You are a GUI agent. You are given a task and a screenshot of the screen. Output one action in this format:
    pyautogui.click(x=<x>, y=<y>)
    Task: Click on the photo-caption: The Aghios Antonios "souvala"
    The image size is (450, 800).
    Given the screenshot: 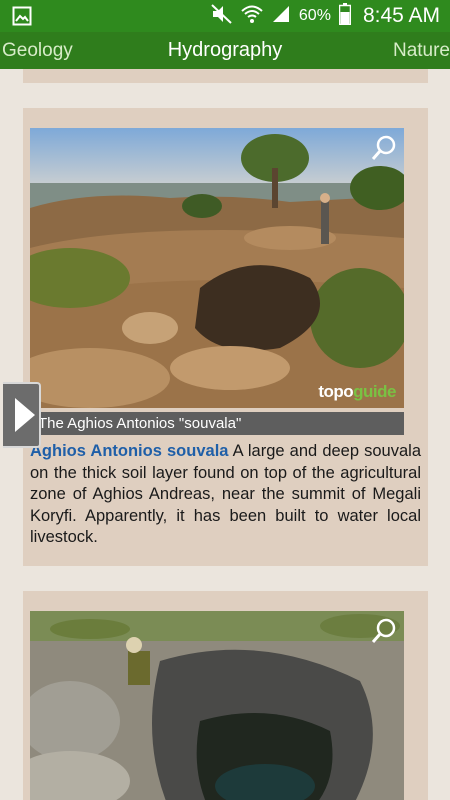 What is the action you would take?
    pyautogui.click(x=217, y=423)
    